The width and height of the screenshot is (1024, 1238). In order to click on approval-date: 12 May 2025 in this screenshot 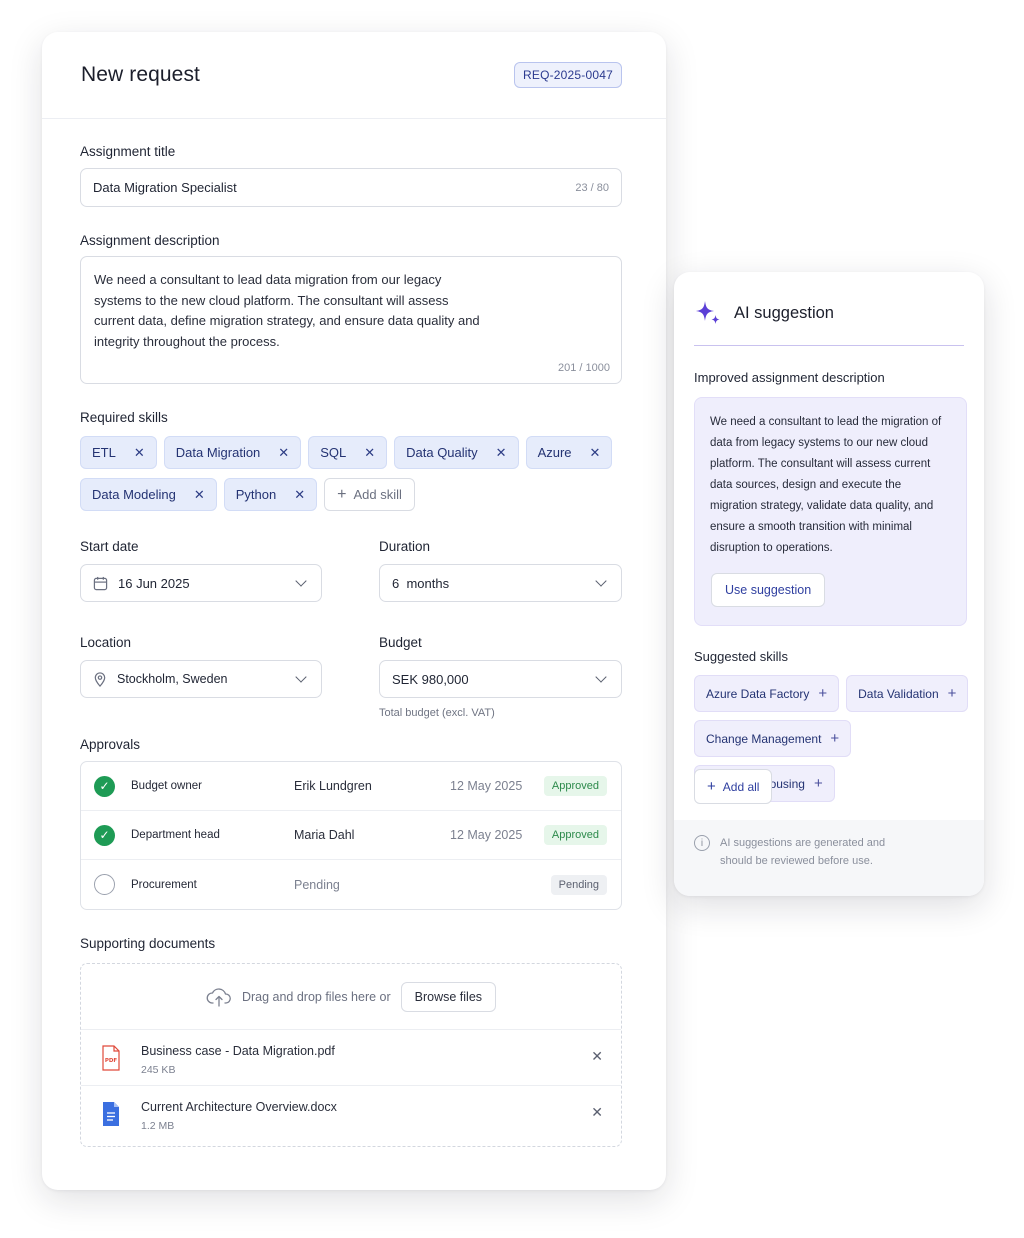, I will do `click(486, 786)`.